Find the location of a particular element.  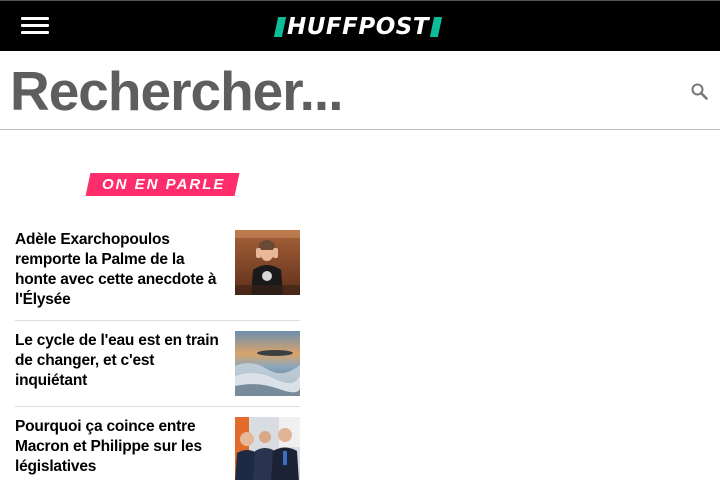

section-label-wrapper: ON EN PARLE is located at coordinates (162, 184).